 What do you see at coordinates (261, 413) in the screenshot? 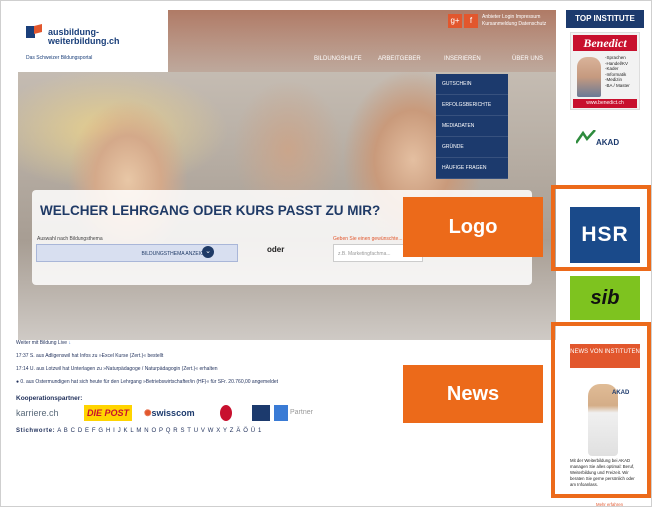
I see `partner-blue-logo` at bounding box center [261, 413].